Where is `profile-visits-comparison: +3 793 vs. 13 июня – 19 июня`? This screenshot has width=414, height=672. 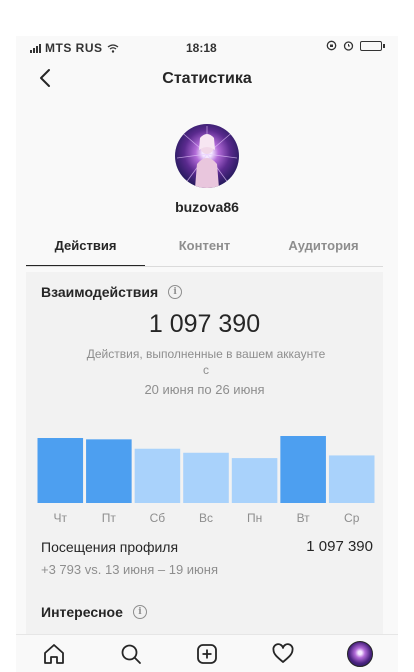
profile-visits-comparison: +3 793 vs. 13 июня – 19 июня is located at coordinates (130, 569).